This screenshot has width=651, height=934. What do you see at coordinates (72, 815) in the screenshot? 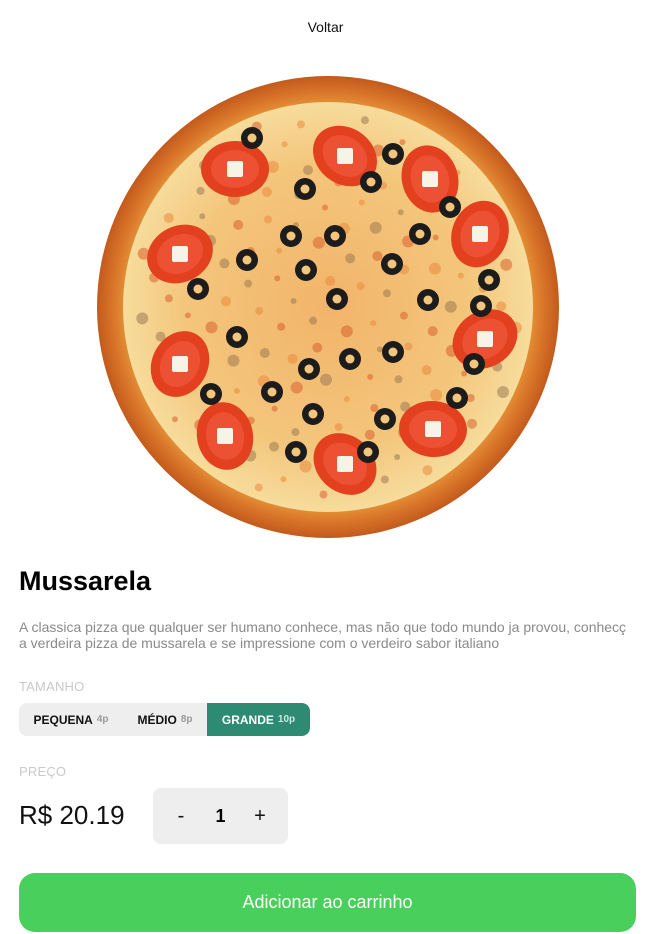
I see `price-value: R$ 20.19` at bounding box center [72, 815].